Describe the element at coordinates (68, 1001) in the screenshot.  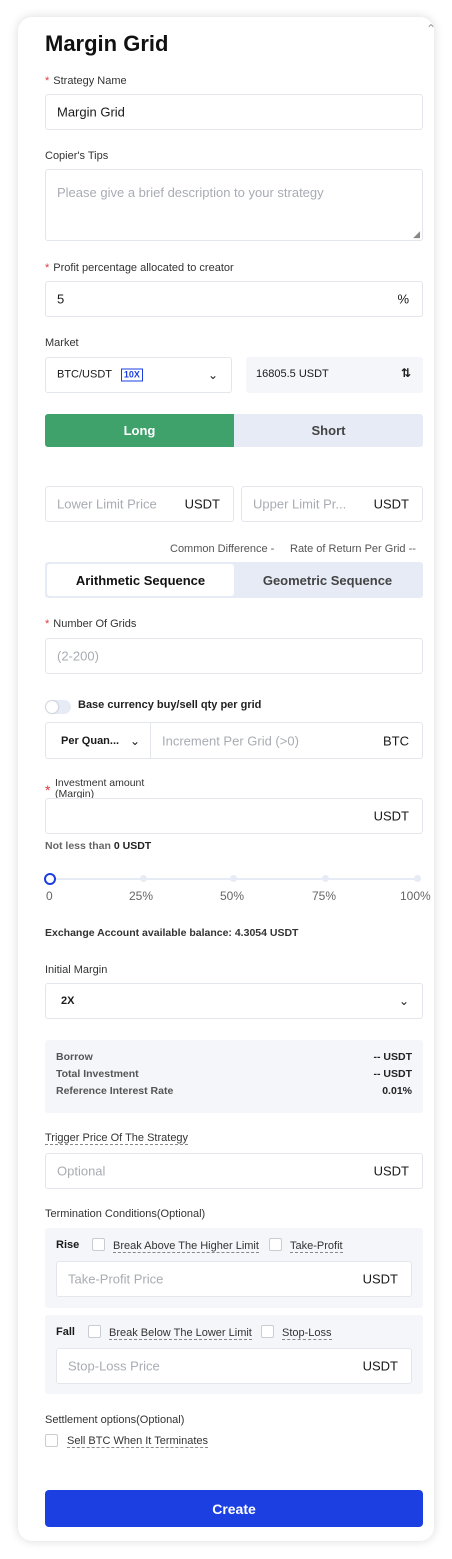
I see `initial-margin-value: 2X` at that location.